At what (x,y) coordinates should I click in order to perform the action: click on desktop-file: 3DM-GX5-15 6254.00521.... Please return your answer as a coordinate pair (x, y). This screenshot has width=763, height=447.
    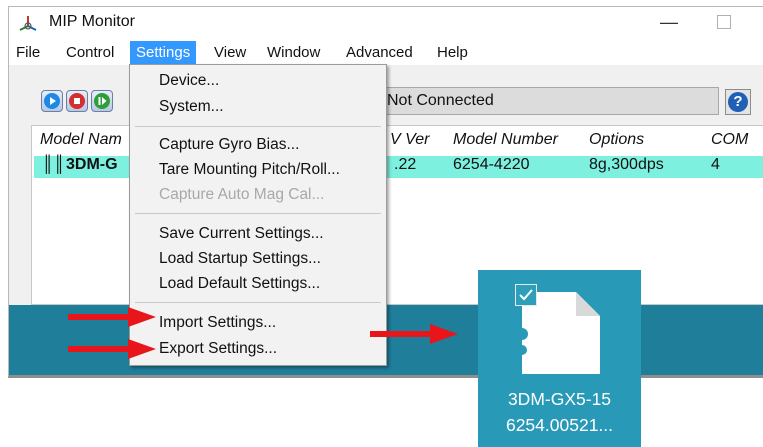
    Looking at the image, I should click on (559, 358).